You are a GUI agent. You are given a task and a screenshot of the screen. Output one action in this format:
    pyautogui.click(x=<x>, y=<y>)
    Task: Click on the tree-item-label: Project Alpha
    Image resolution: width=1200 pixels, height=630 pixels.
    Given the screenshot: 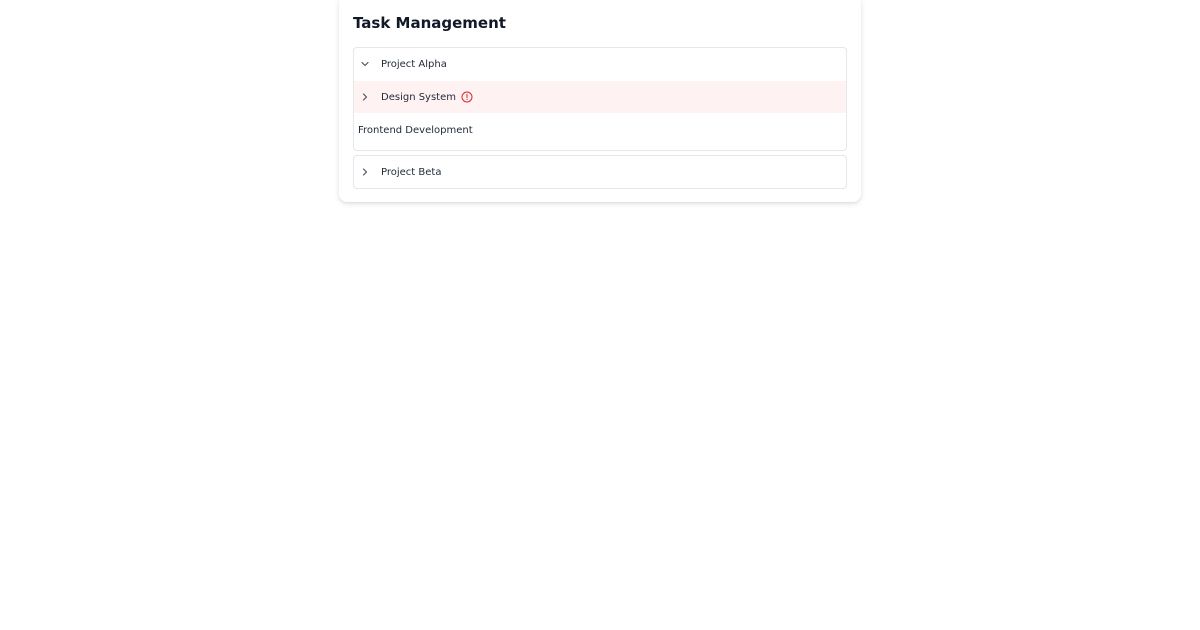 What is the action you would take?
    pyautogui.click(x=414, y=64)
    